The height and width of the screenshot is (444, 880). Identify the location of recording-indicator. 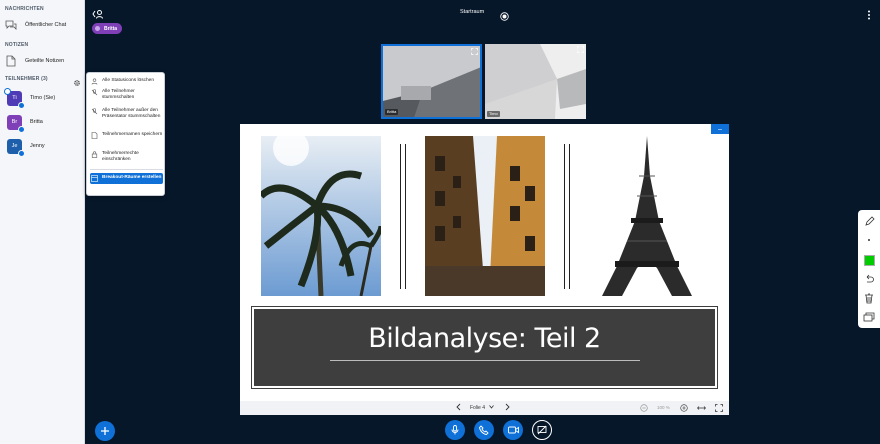
(504, 17).